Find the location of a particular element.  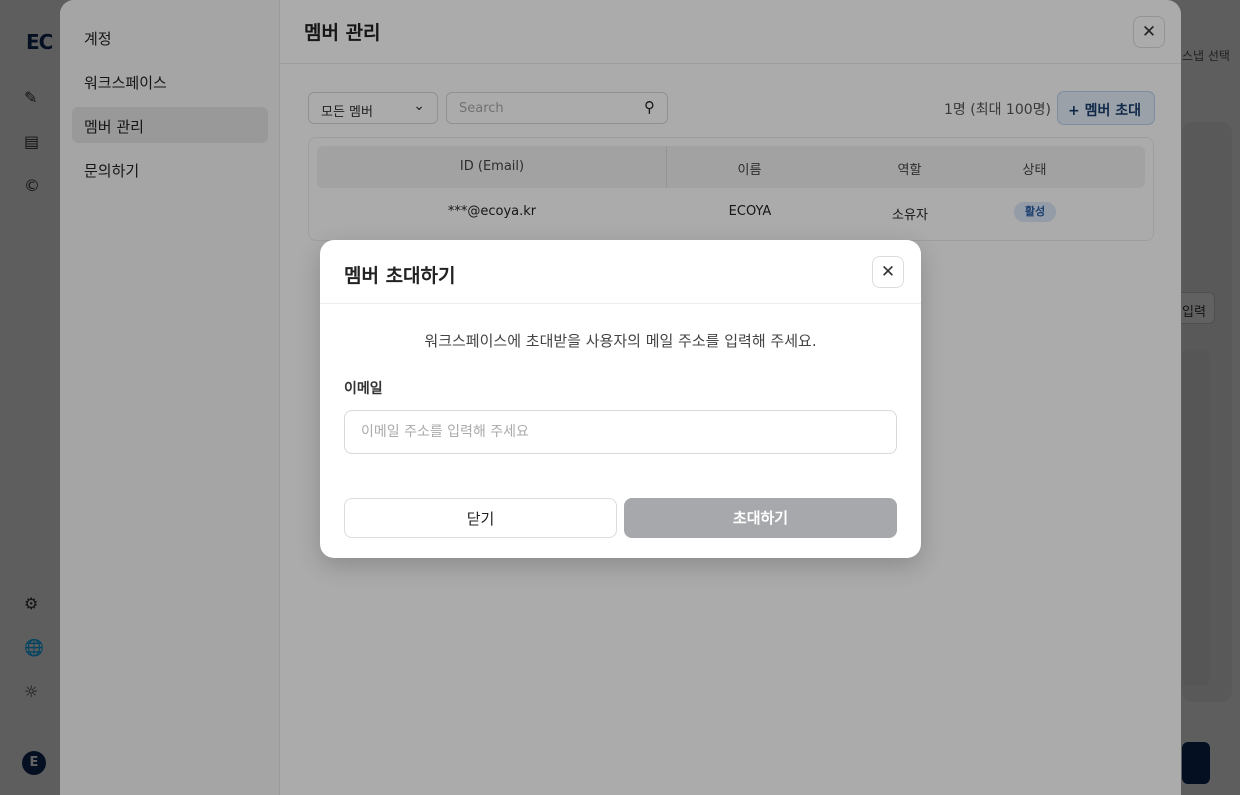

email-field is located at coordinates (620, 432).